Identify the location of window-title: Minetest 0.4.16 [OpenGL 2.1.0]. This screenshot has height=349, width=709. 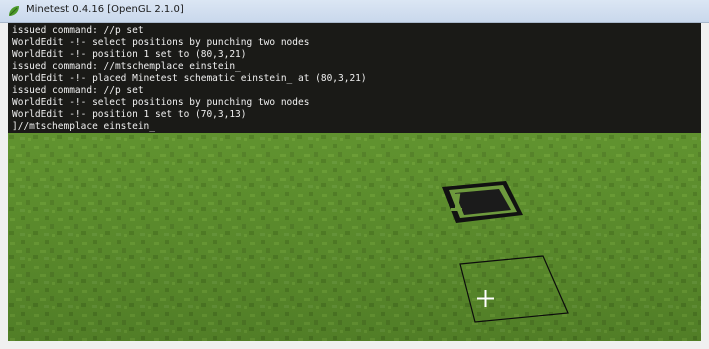
(105, 9).